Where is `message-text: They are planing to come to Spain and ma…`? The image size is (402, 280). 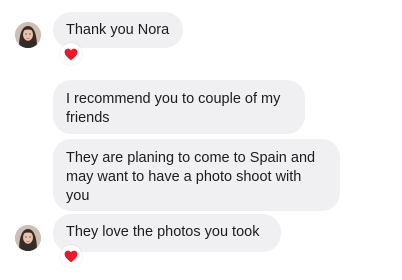 message-text: They are planing to come to Spain and ma… is located at coordinates (191, 177).